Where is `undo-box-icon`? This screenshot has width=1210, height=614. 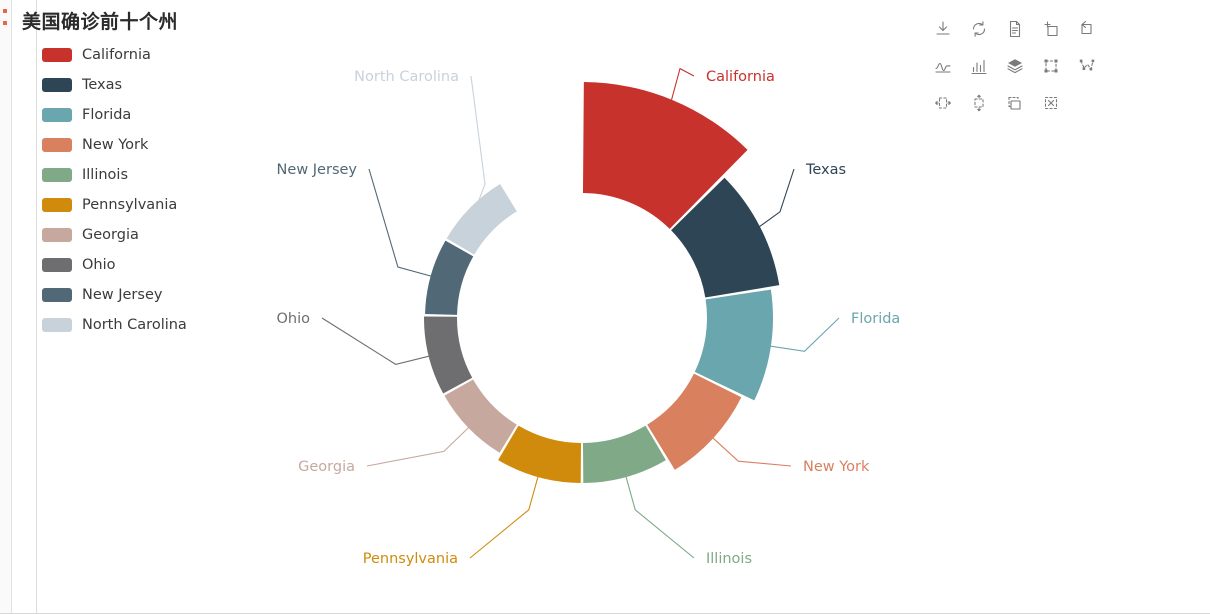
undo-box-icon is located at coordinates (1087, 28).